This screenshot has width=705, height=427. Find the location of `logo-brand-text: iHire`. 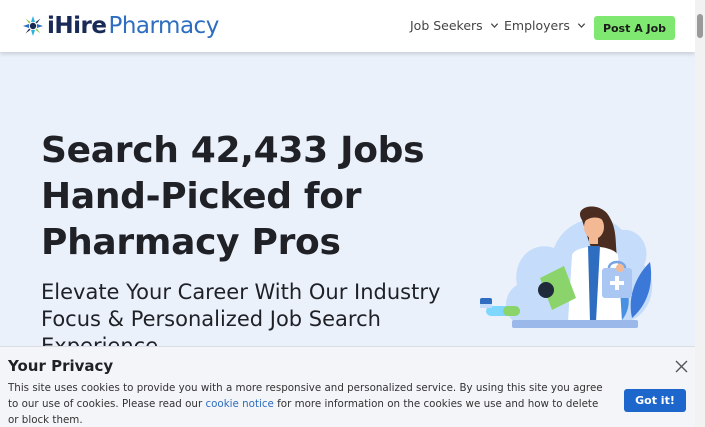

logo-brand-text: iHire is located at coordinates (77, 26).